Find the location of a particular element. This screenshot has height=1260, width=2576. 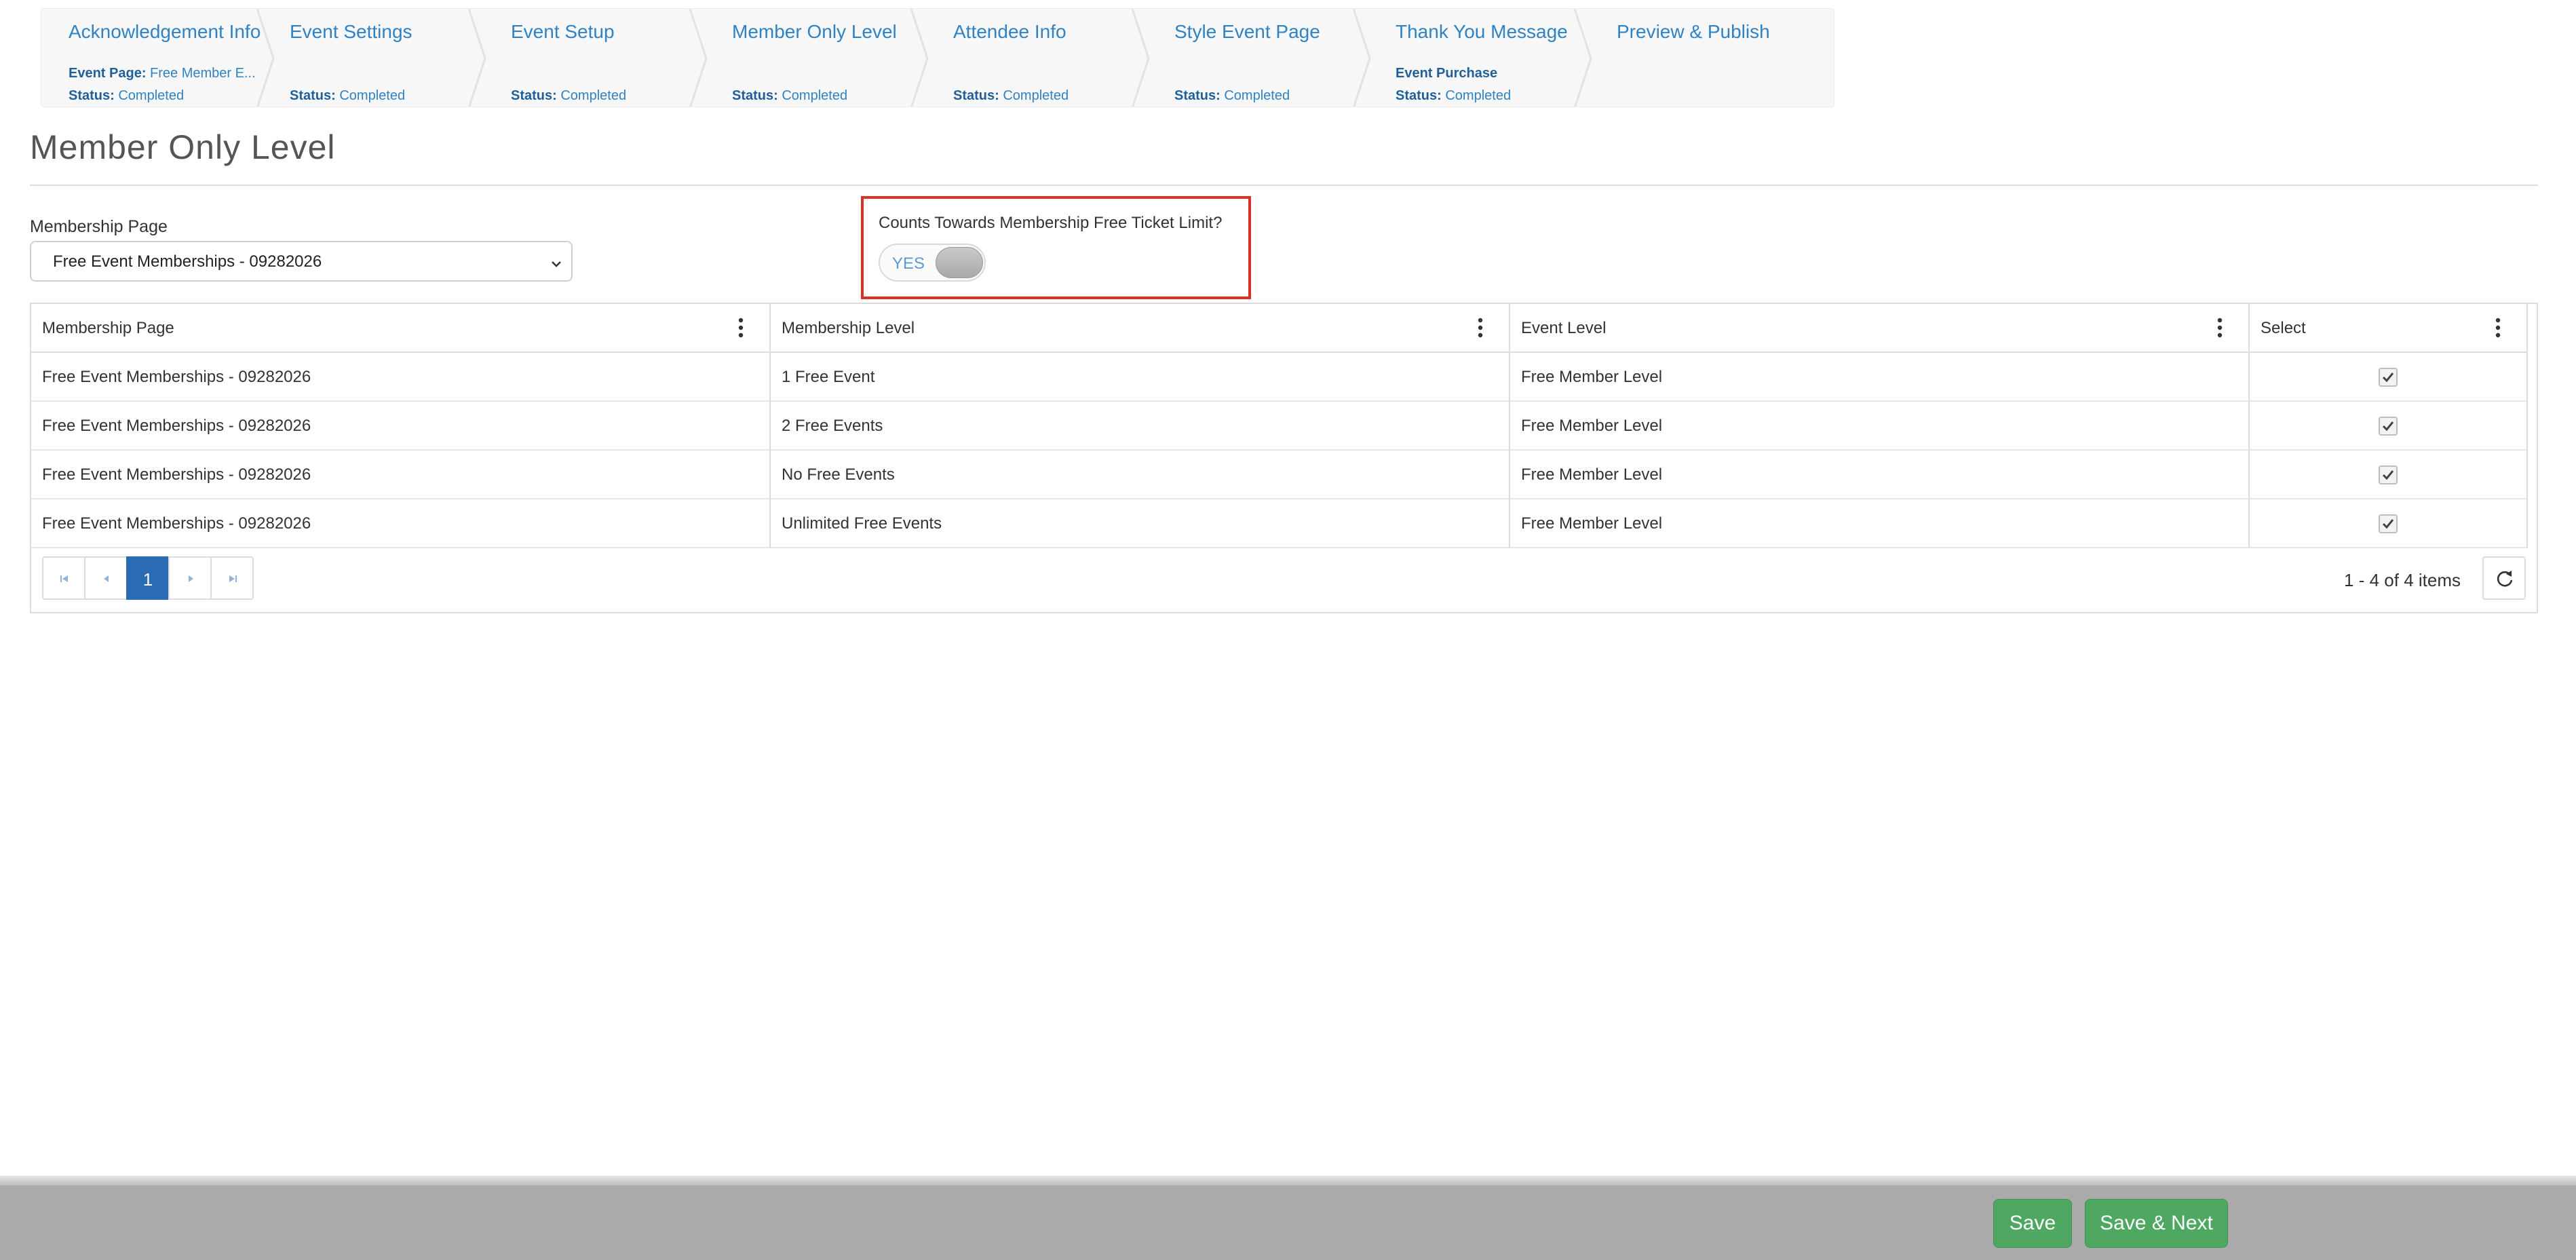

next-page-icon is located at coordinates (191, 578).